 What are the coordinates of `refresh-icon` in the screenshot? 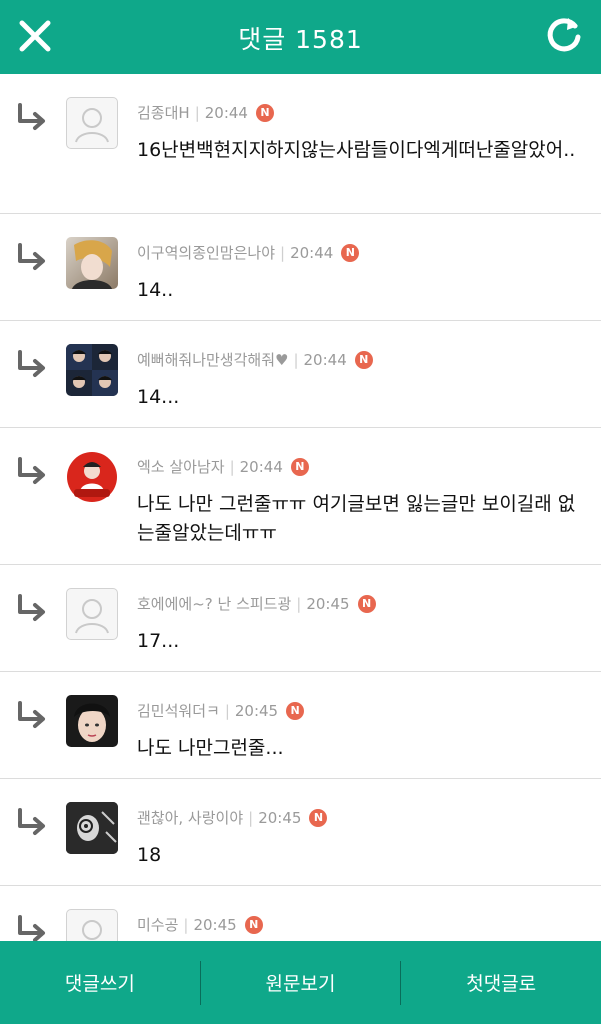 It's located at (564, 35).